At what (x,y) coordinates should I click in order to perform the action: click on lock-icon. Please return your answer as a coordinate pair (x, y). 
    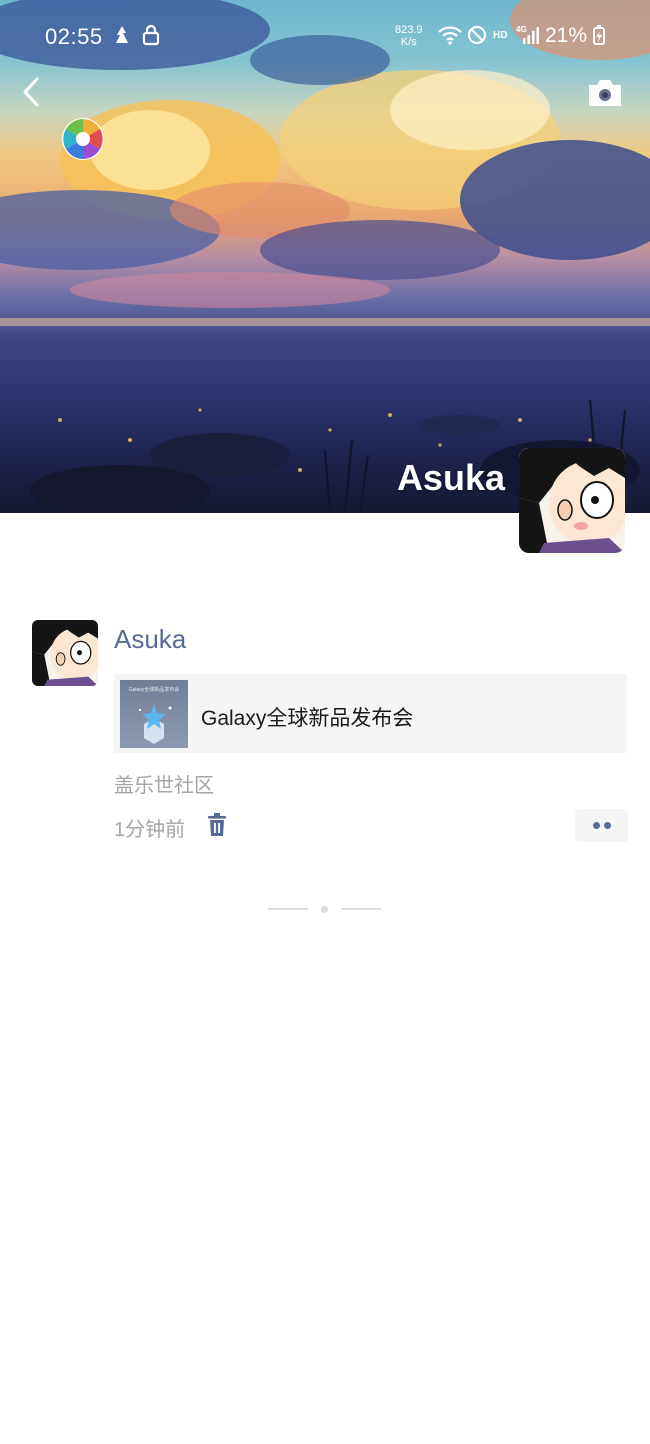
    Looking at the image, I should click on (151, 37).